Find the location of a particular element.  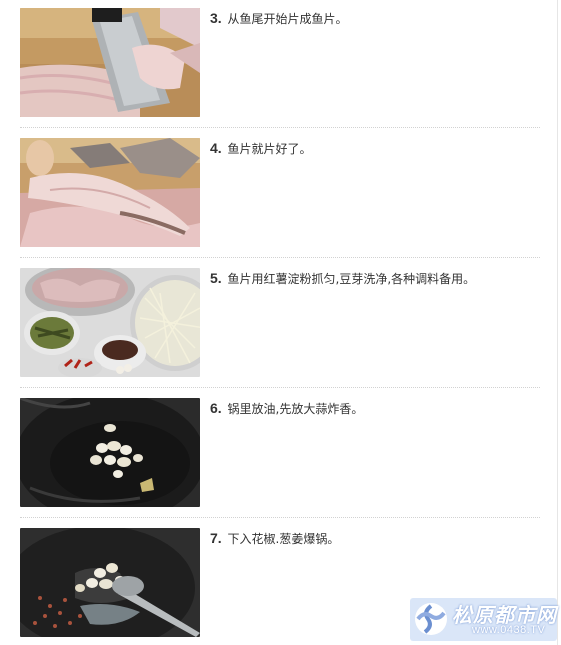

site-watermark: 松原都市网 www.0438.TV is located at coordinates (483, 619).